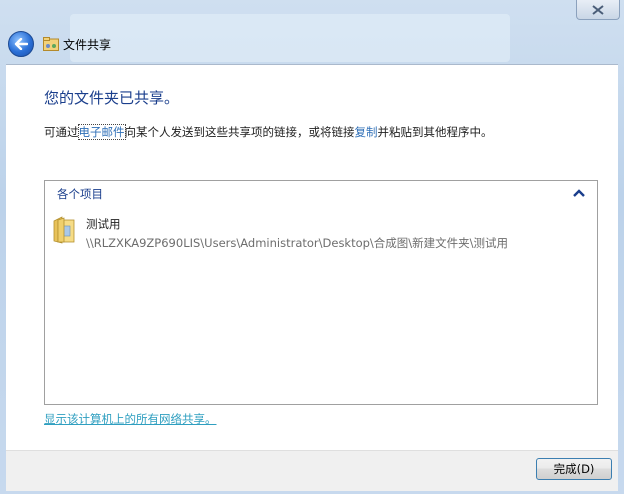 The height and width of the screenshot is (494, 624). I want to click on group-header: 各个项目, so click(80, 194).